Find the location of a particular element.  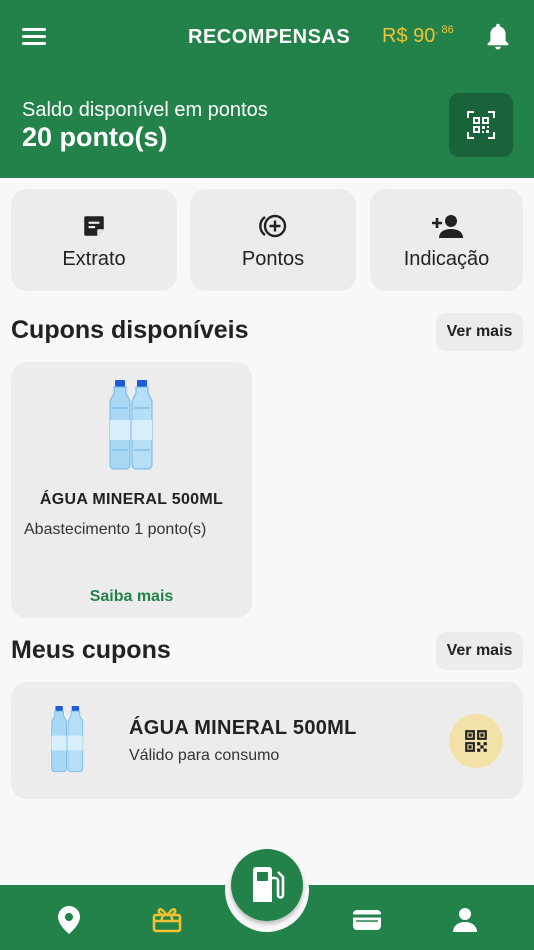

points-balance-value: 20 ponto(s) is located at coordinates (95, 137).